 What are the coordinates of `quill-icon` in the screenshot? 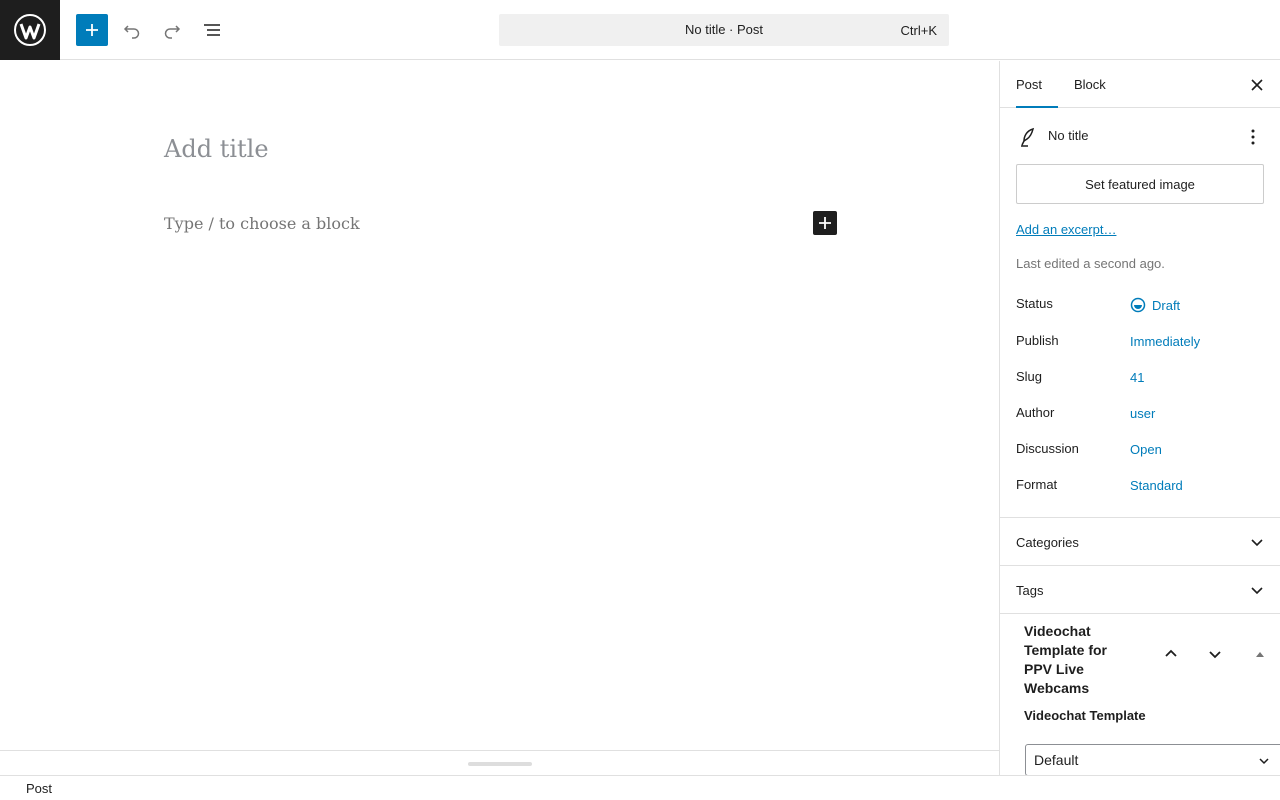 It's located at (1028, 137).